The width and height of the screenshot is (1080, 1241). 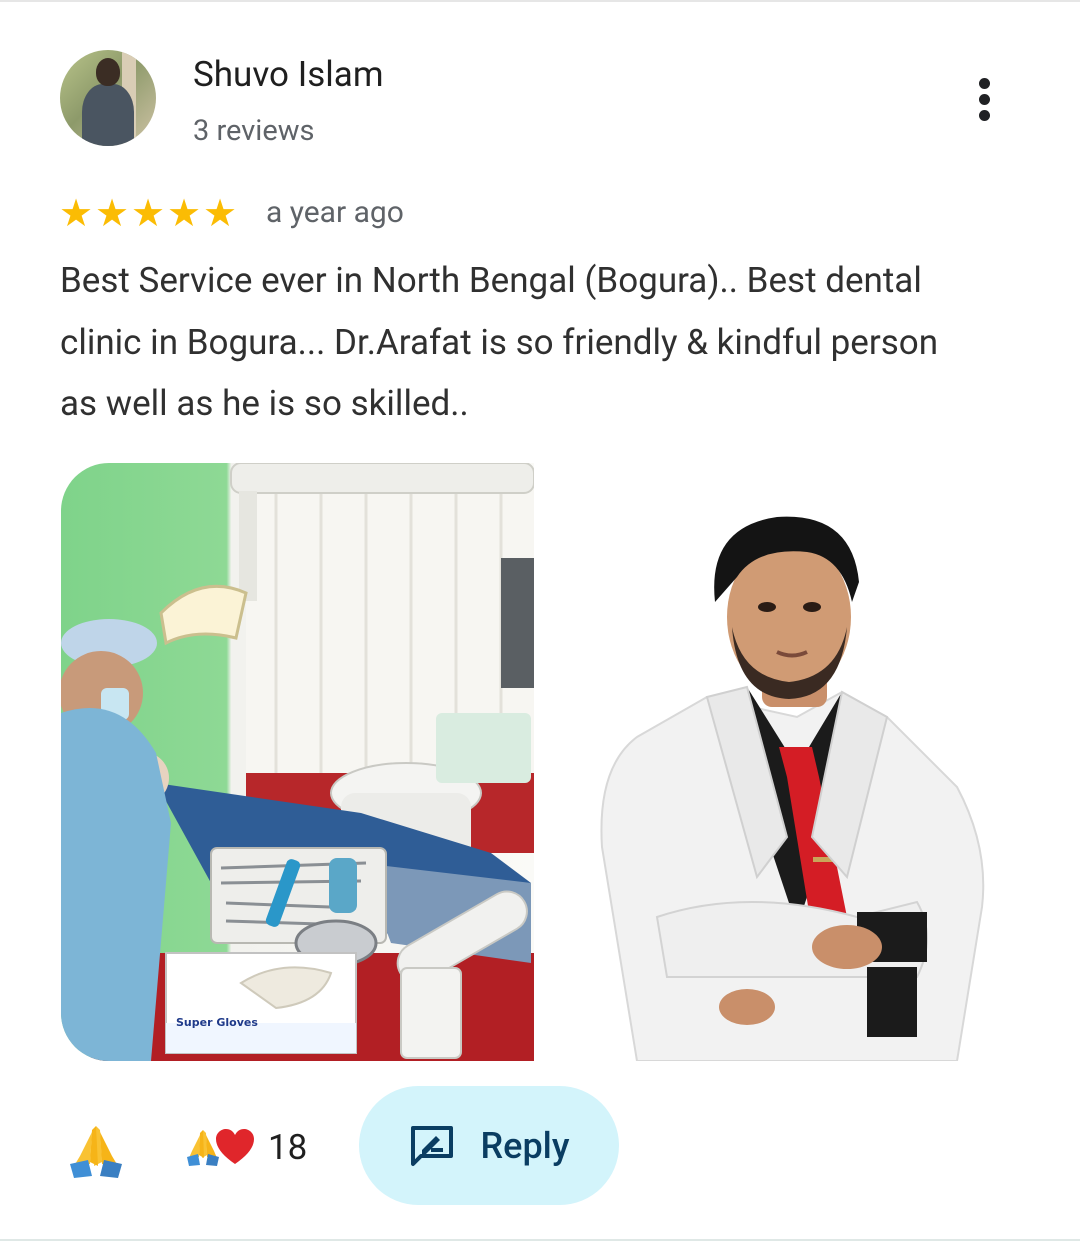 I want to click on reviewer-review-count: 3 reviews, so click(x=254, y=131).